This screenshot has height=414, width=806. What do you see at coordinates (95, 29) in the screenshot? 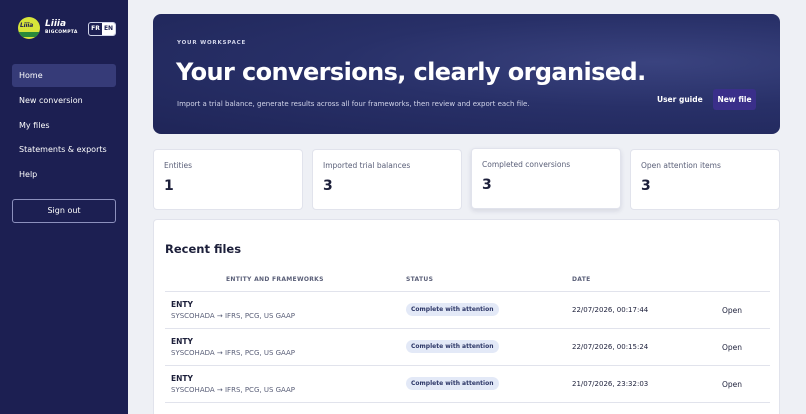
I see `lang-fr-button: FR` at bounding box center [95, 29].